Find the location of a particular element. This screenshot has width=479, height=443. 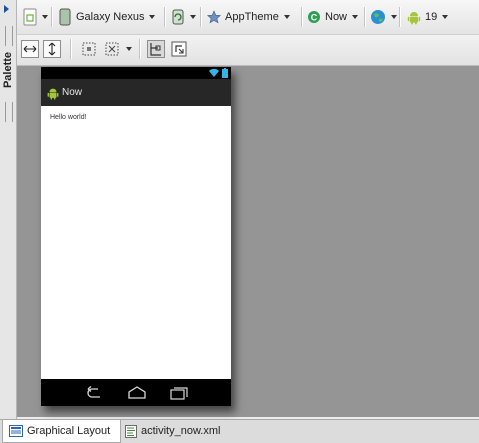

fill-width-icon is located at coordinates (30, 49).